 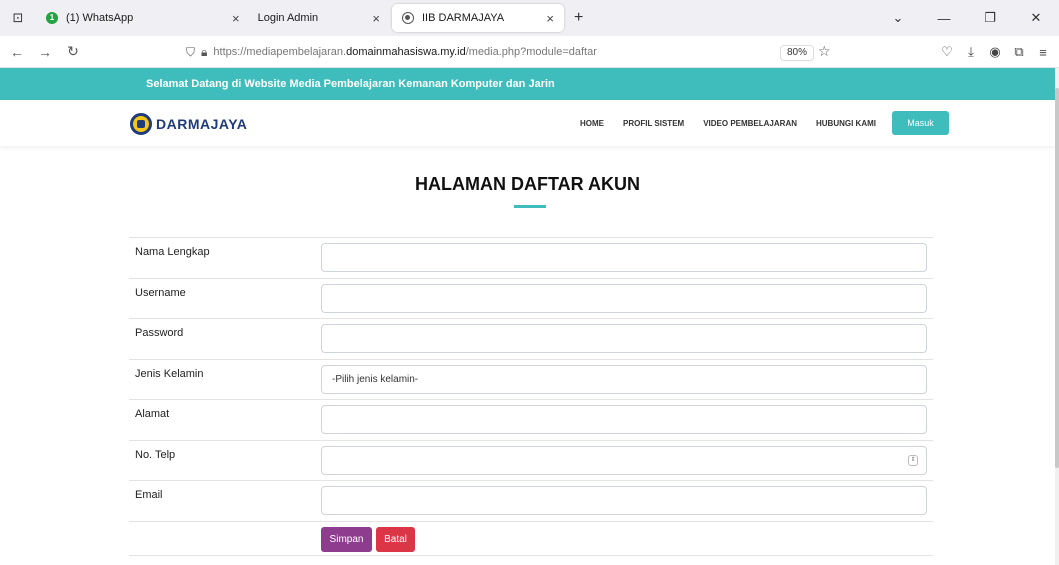 I want to click on restore-icon: ❐, so click(x=990, y=18).